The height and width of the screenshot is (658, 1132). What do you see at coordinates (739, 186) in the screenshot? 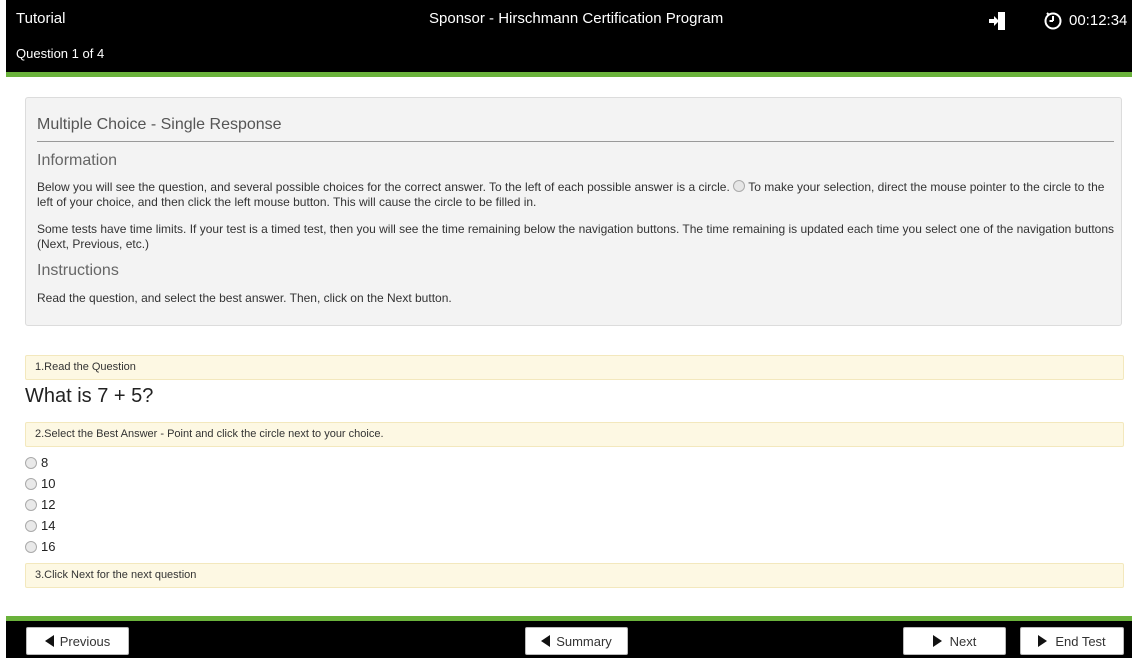
I see `example-circle-icon` at bounding box center [739, 186].